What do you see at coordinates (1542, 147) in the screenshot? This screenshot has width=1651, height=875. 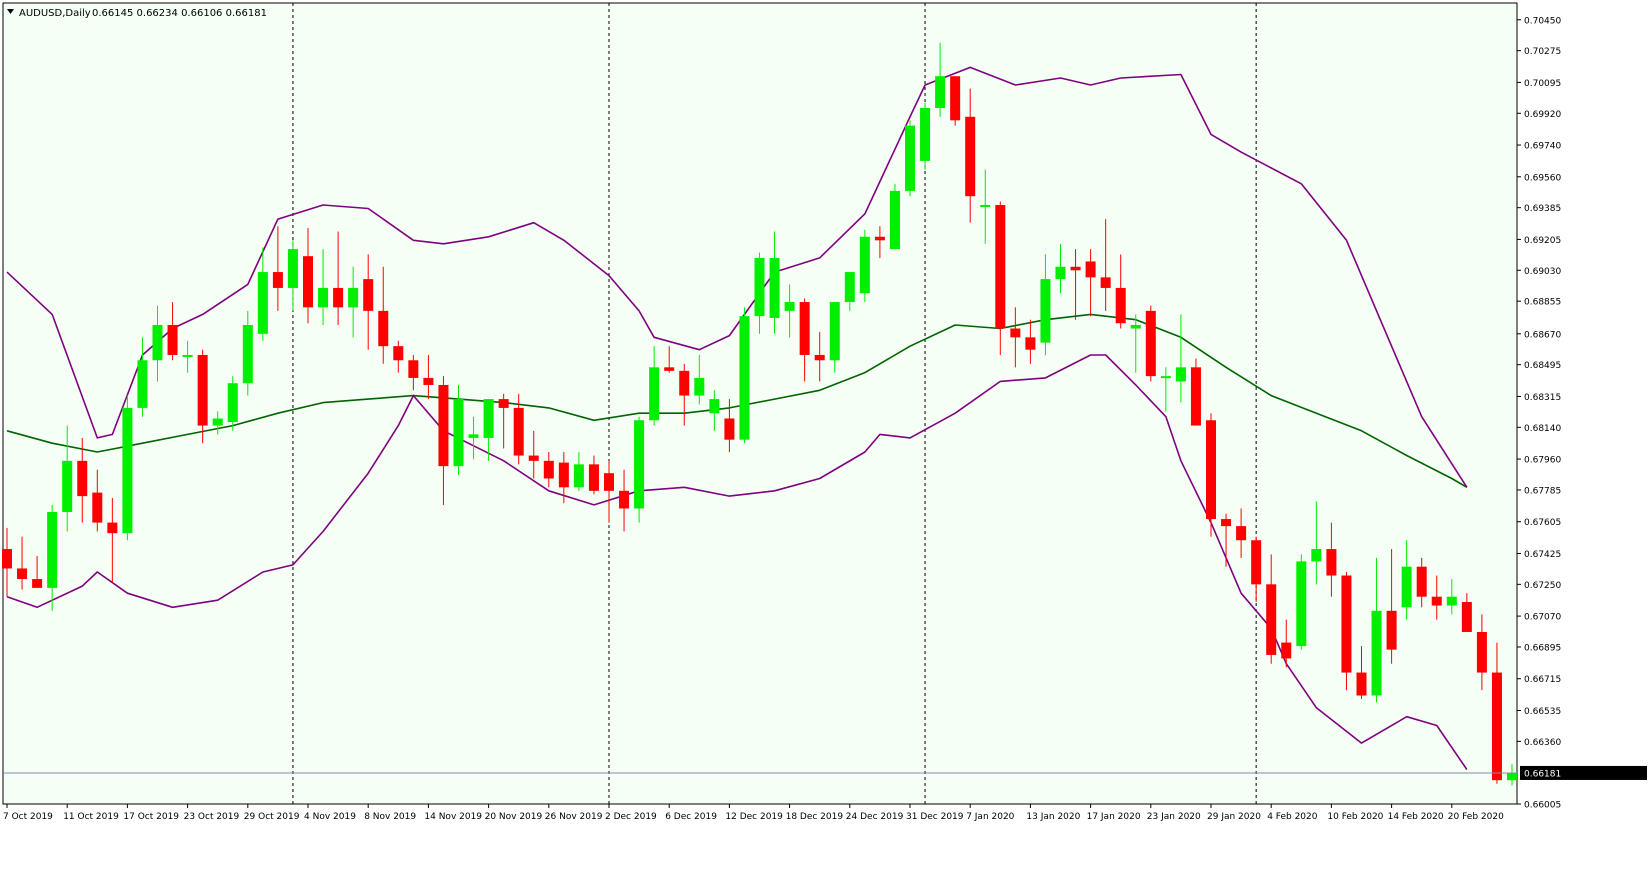 I see `y-axis-label: 0.69740` at bounding box center [1542, 147].